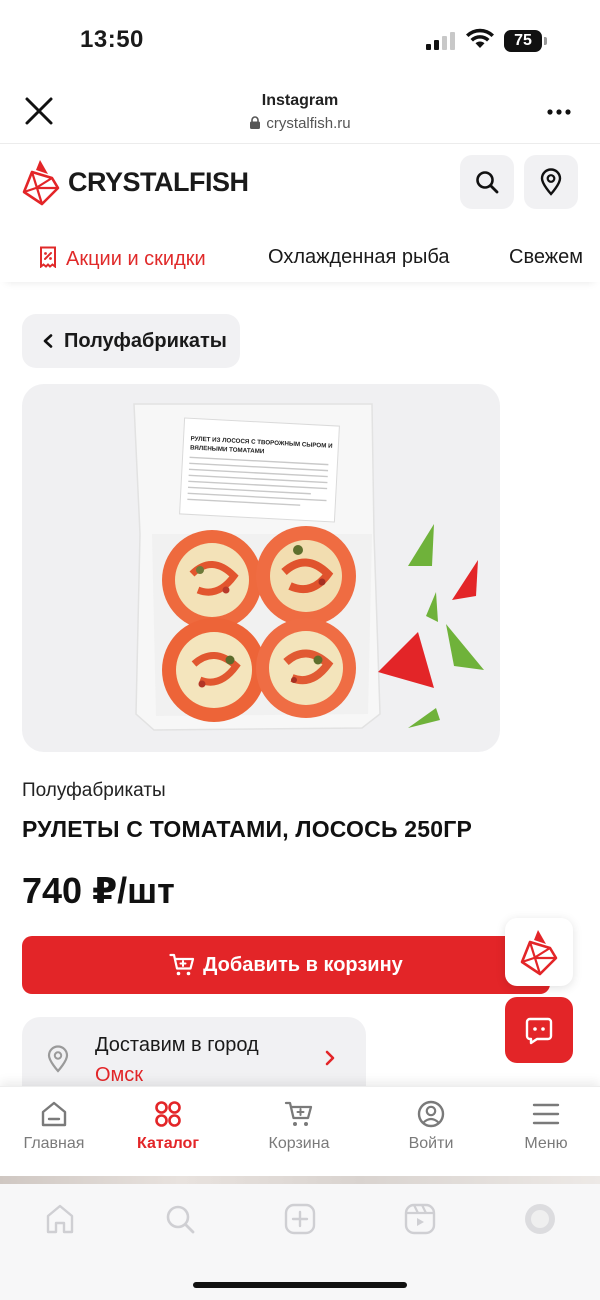 This screenshot has width=600, height=1300. What do you see at coordinates (540, 1219) in the screenshot?
I see `ig-profile-avatar` at bounding box center [540, 1219].